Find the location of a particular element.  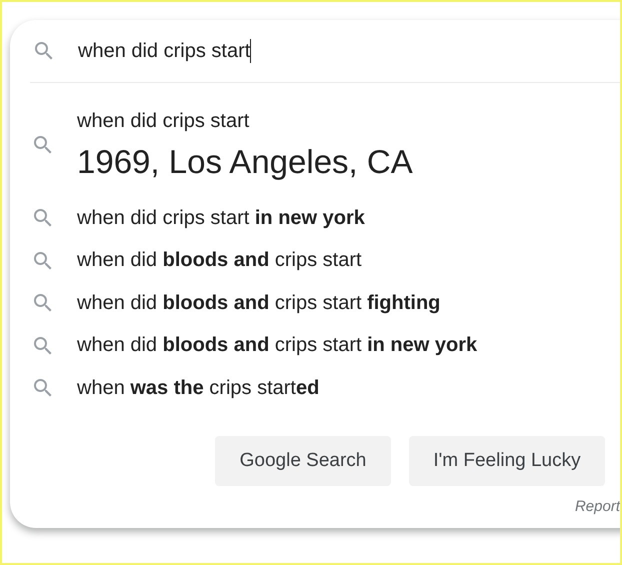

search-button: I'm Feeling Lucky is located at coordinates (507, 461).